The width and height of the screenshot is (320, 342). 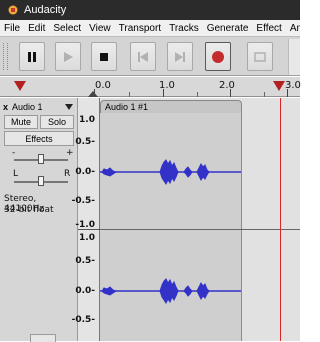 I want to click on edit-cursor-line, so click(x=280, y=219).